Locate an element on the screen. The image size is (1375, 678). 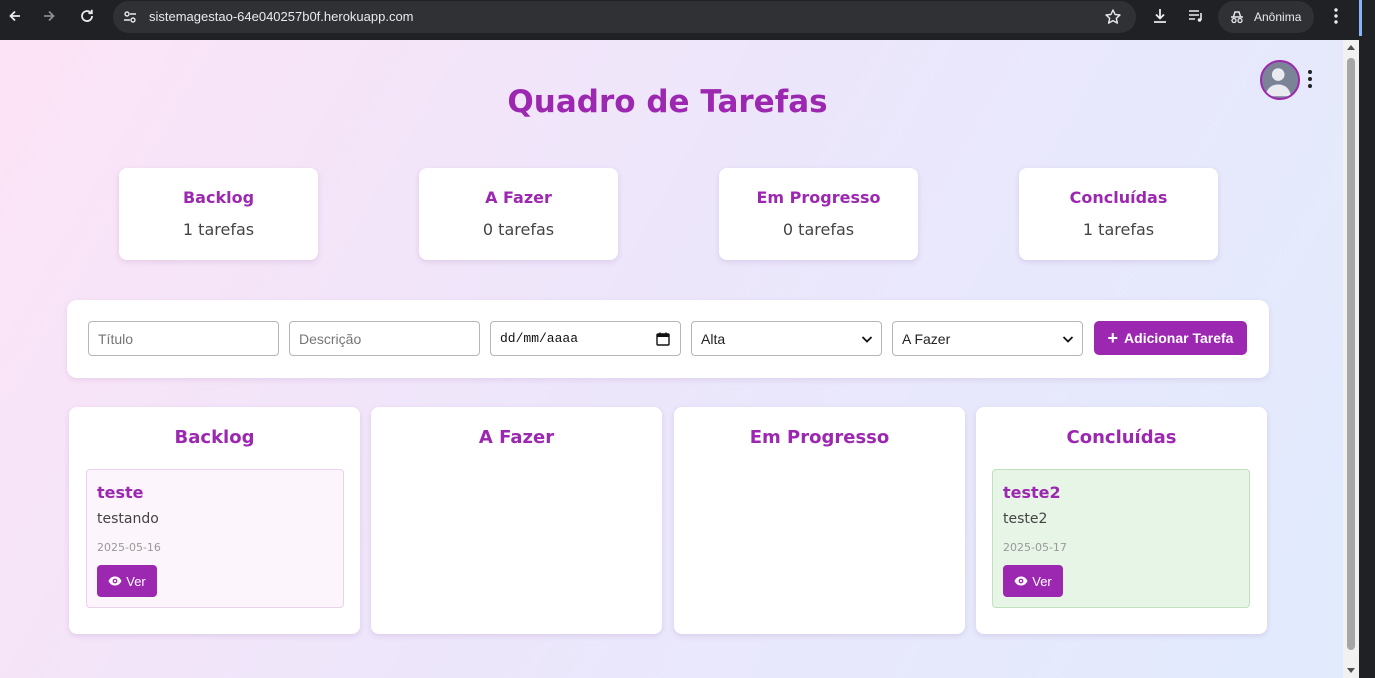
status-select: A Fazer is located at coordinates (987, 338).